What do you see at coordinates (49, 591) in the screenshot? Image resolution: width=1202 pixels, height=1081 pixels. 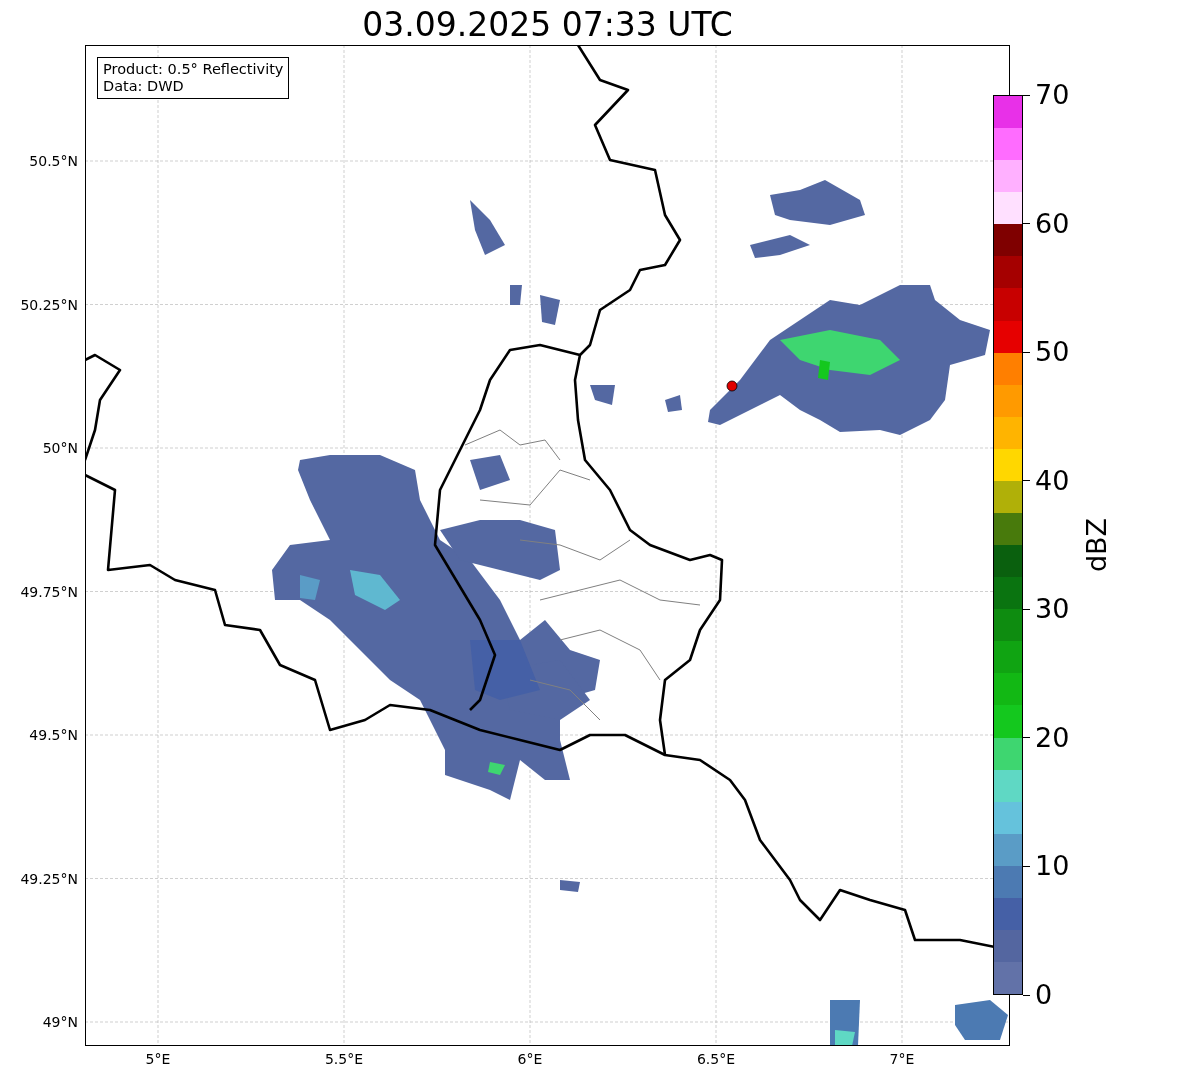 I see `axis-tick-label: 49.75°N` at bounding box center [49, 591].